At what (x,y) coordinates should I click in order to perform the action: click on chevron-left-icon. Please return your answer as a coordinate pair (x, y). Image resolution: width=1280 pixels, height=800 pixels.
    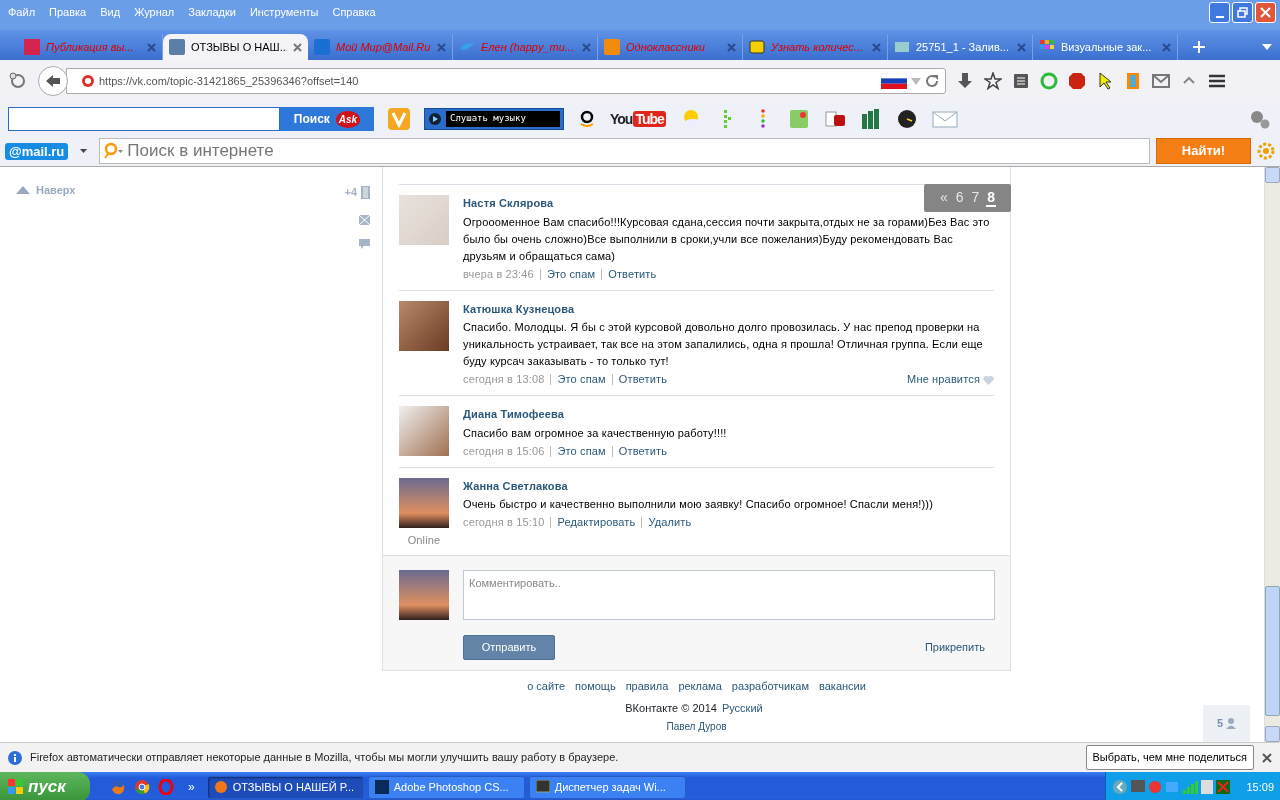
    Looking at the image, I should click on (1120, 787).